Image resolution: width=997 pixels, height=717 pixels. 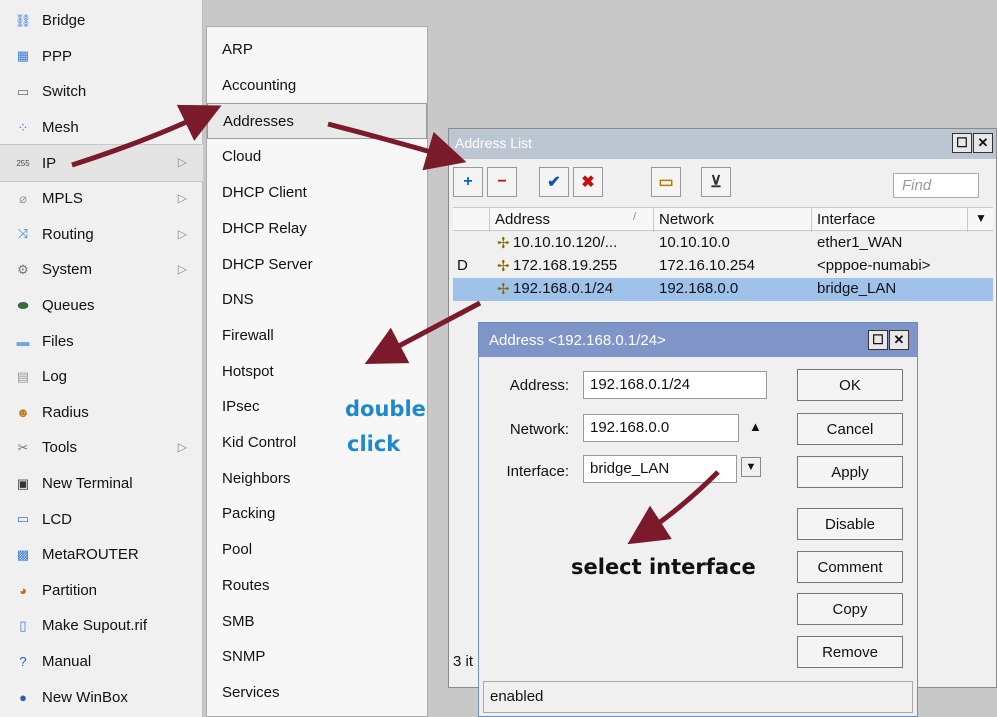 I want to click on double-click-annotation-line1: double, so click(x=385, y=409).